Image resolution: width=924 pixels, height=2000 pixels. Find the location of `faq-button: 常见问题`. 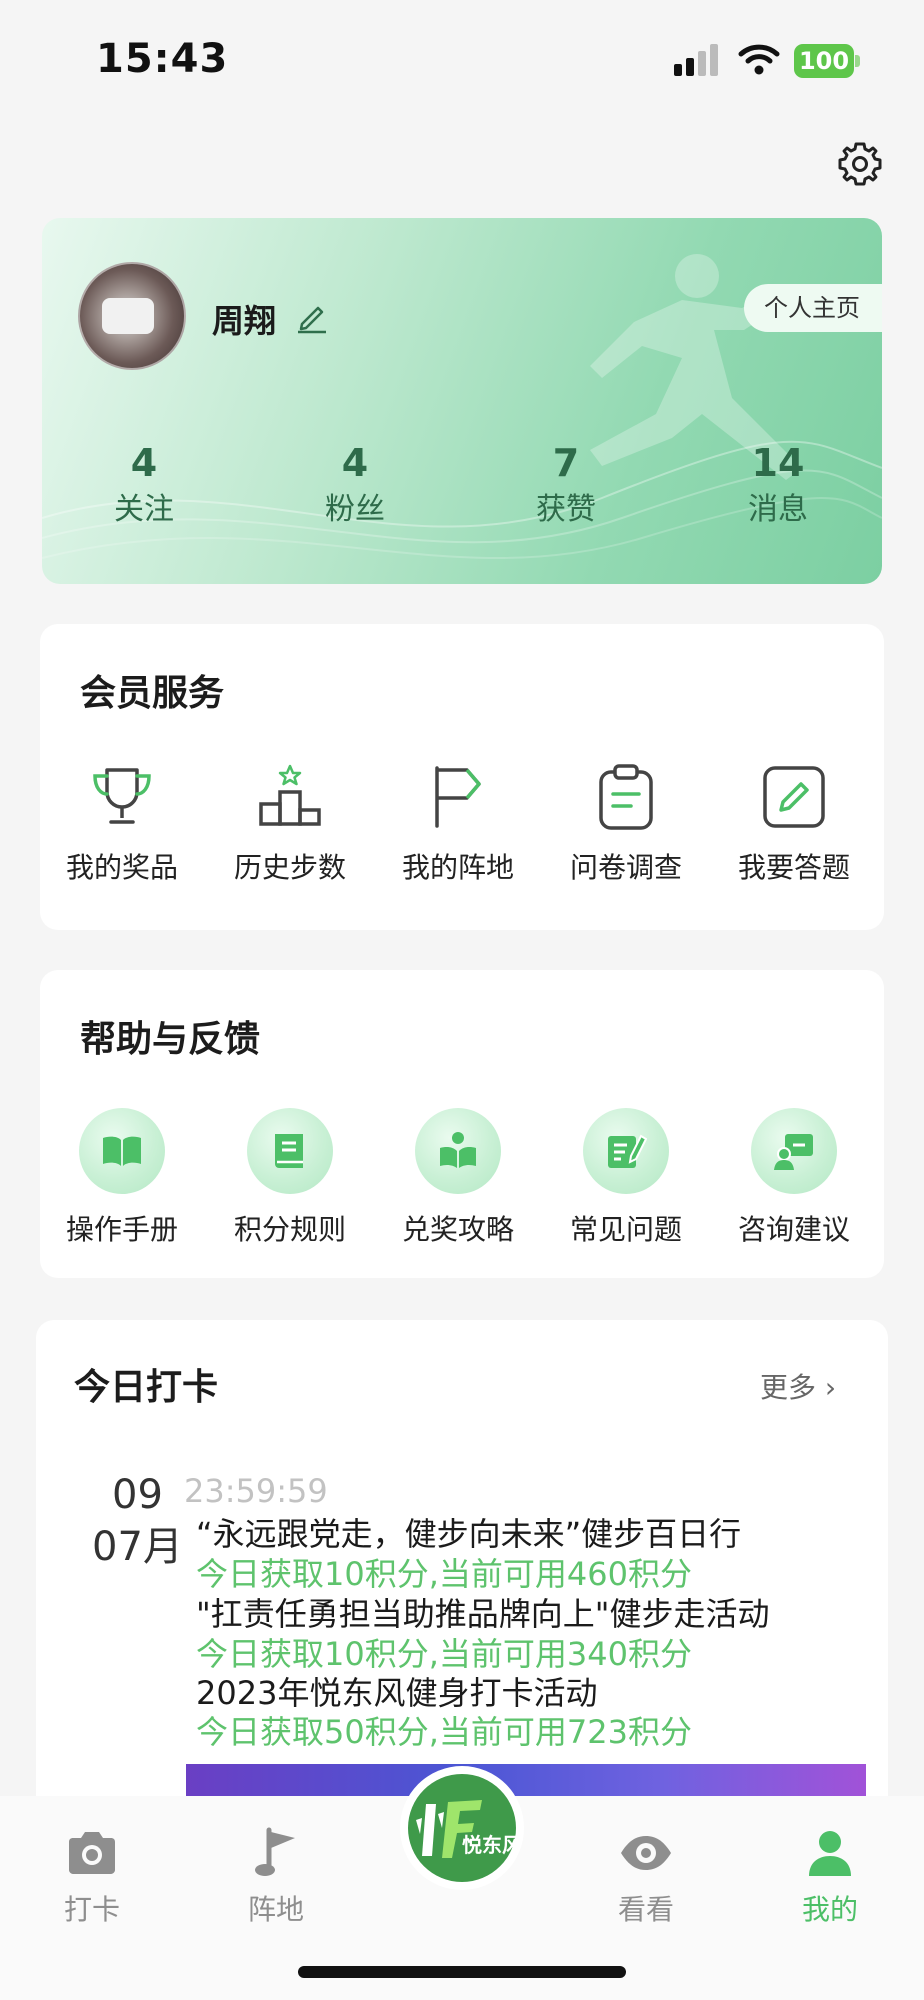

faq-button: 常见问题 is located at coordinates (626, 1178).